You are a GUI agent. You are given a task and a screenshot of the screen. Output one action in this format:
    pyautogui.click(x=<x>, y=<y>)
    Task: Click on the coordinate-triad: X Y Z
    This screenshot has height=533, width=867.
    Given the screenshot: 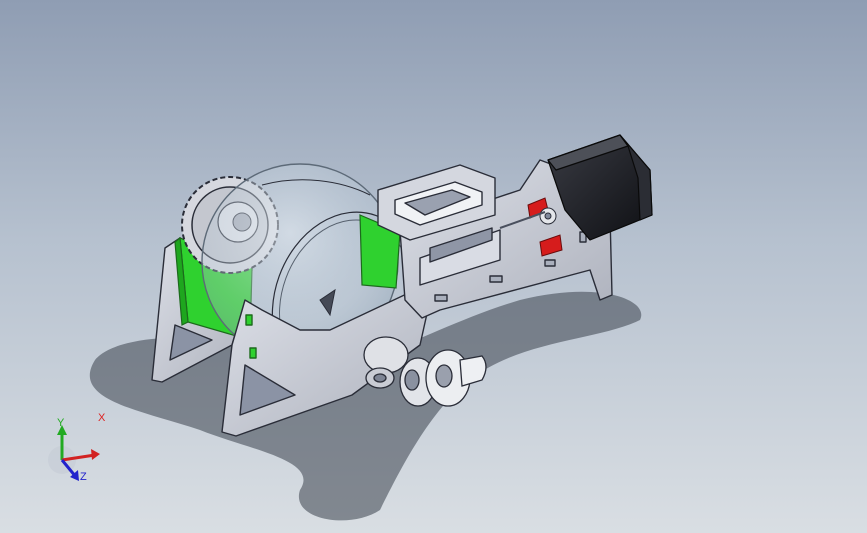 What is the action you would take?
    pyautogui.click(x=75, y=453)
    